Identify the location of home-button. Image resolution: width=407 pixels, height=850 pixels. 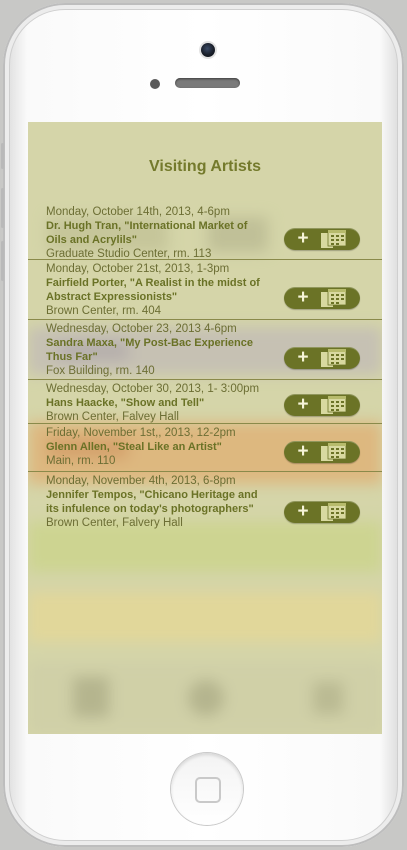
(207, 789).